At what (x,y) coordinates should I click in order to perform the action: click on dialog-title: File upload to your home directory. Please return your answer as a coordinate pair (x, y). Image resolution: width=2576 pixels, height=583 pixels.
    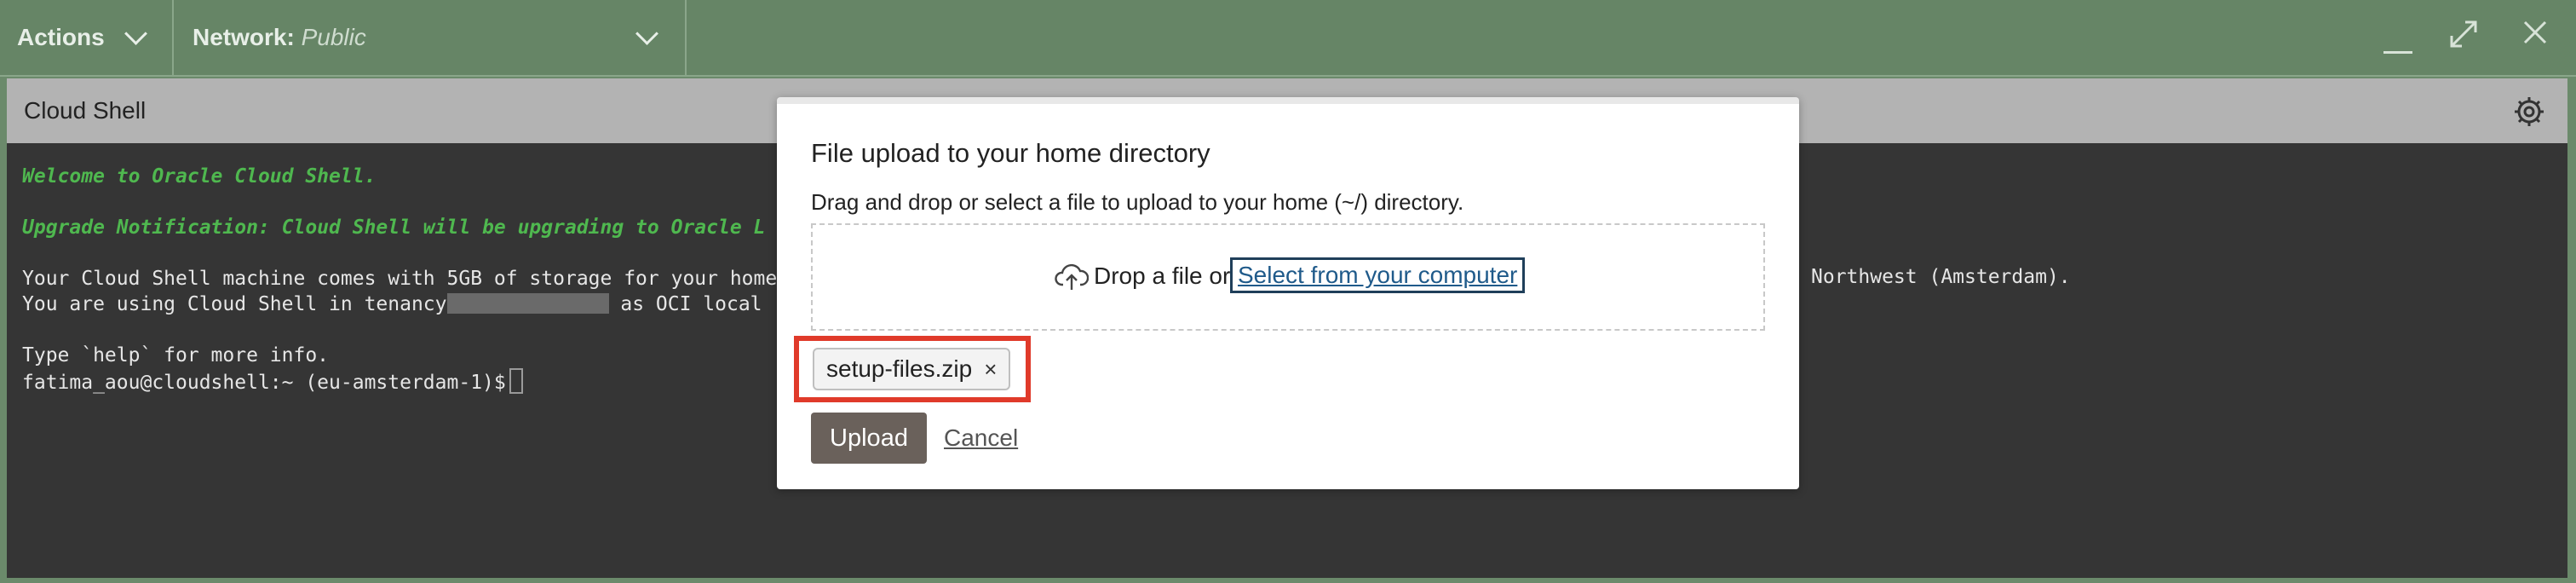
    Looking at the image, I should click on (1011, 153).